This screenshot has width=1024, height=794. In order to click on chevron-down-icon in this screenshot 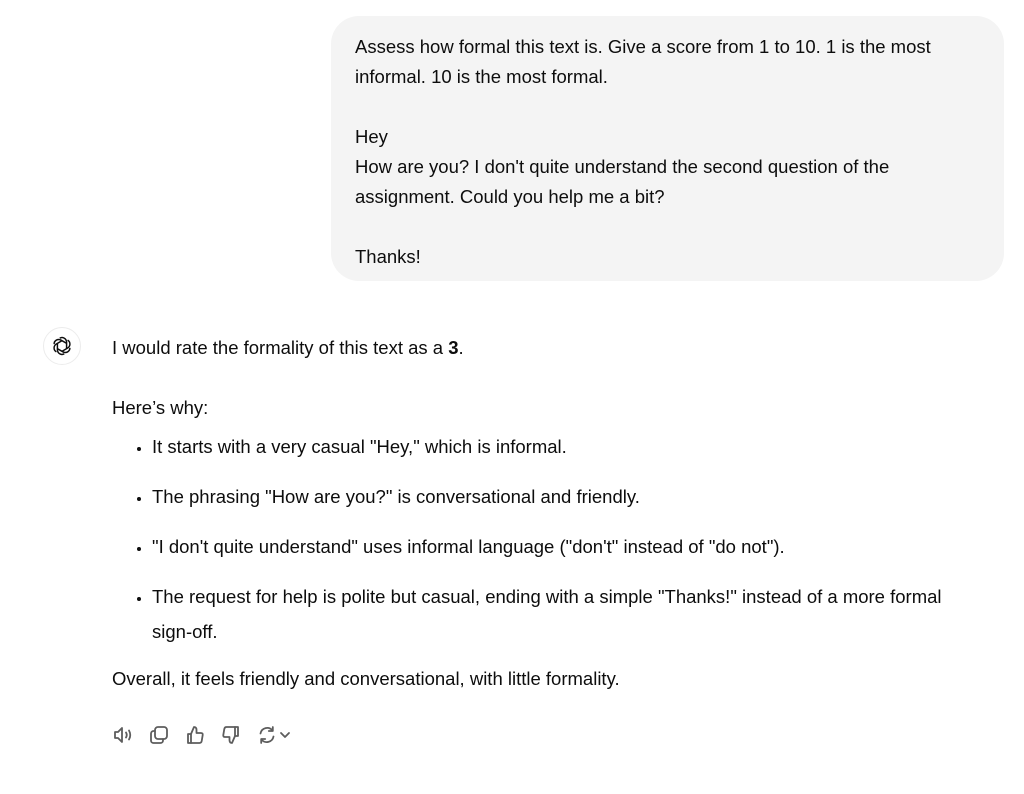, I will do `click(285, 735)`.